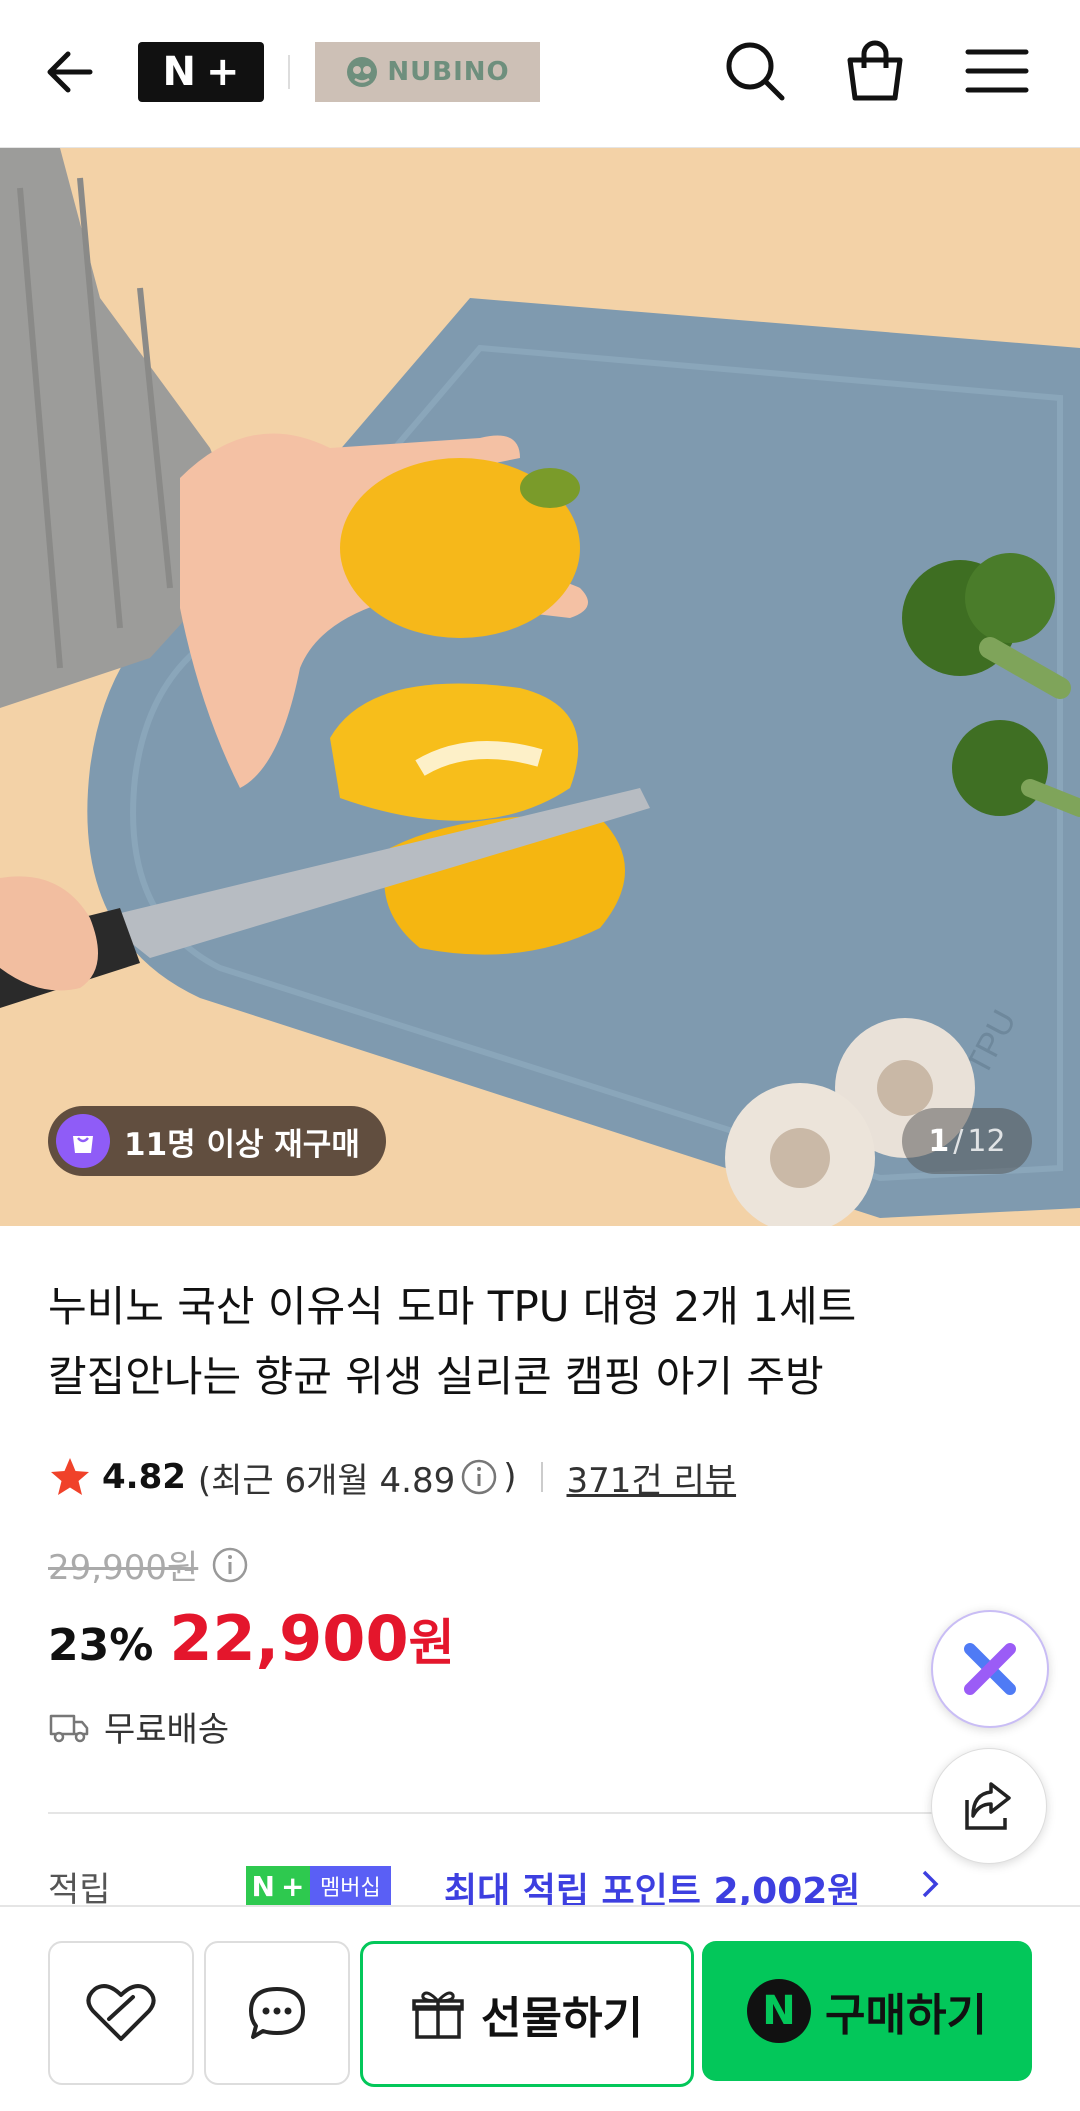 The image size is (1080, 2111). Describe the element at coordinates (69, 1728) in the screenshot. I see `truck-icon` at that location.